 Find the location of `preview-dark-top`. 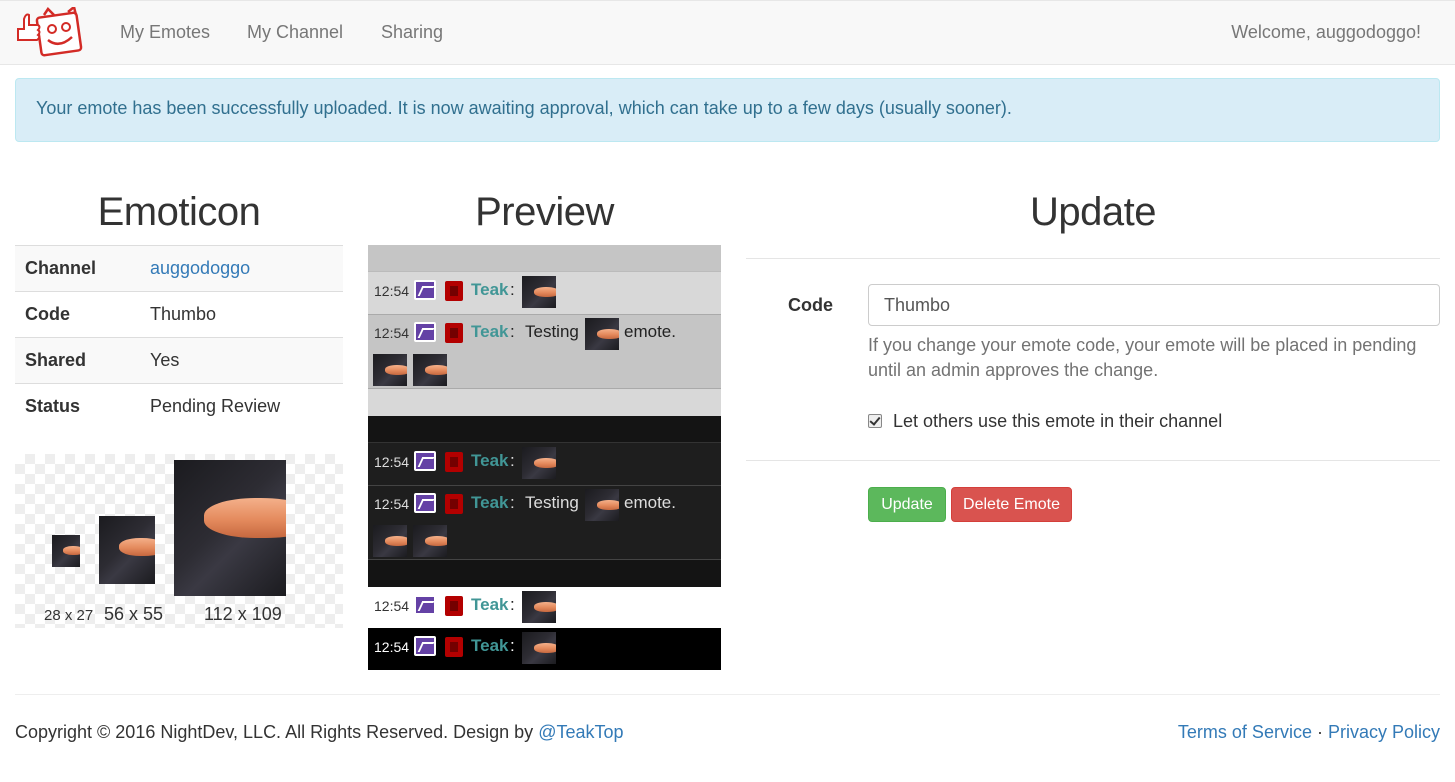

preview-dark-top is located at coordinates (544, 429).